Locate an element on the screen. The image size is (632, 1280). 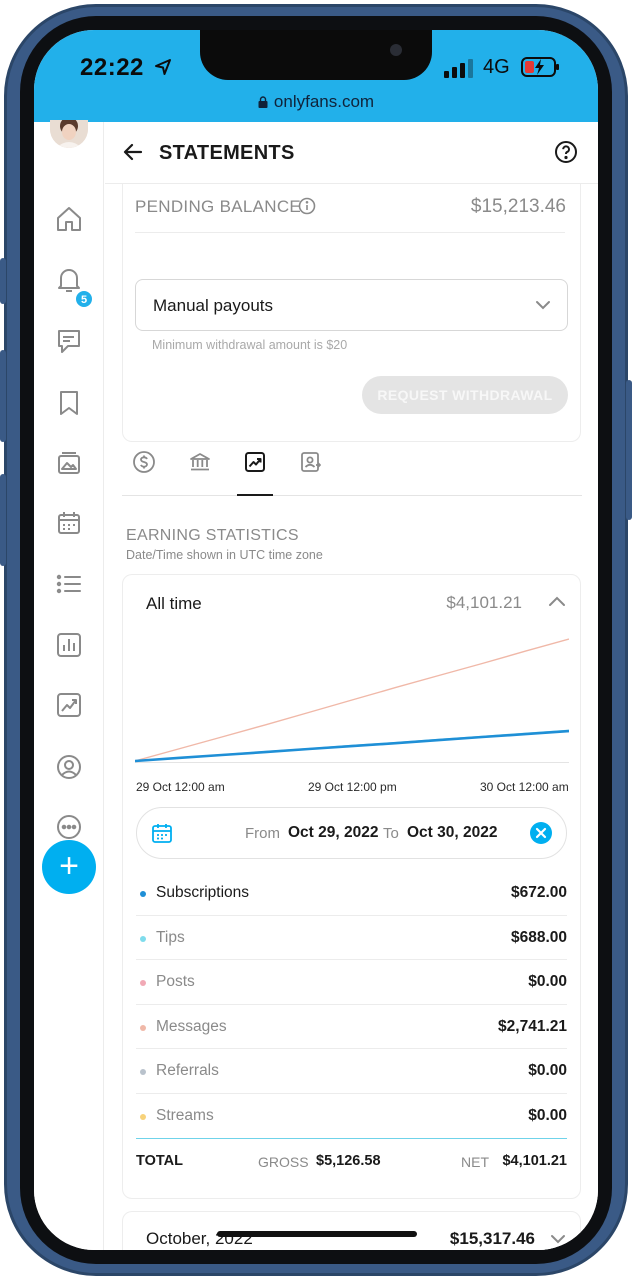
earnings-row-subscriptions: Subscriptions $672.00 is located at coordinates (351, 893).